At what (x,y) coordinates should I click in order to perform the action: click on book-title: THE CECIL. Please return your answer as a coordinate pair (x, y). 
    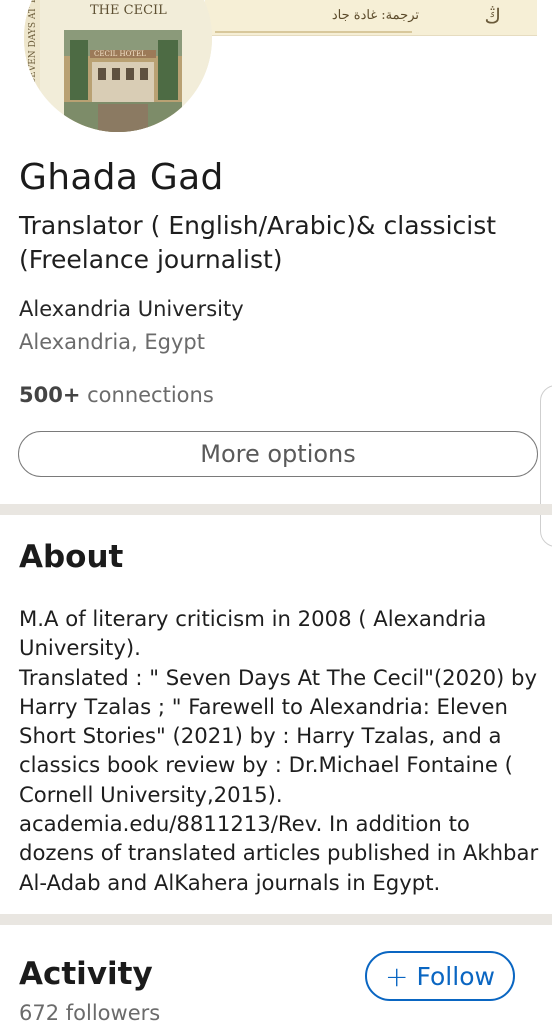
    Looking at the image, I should click on (128, 10).